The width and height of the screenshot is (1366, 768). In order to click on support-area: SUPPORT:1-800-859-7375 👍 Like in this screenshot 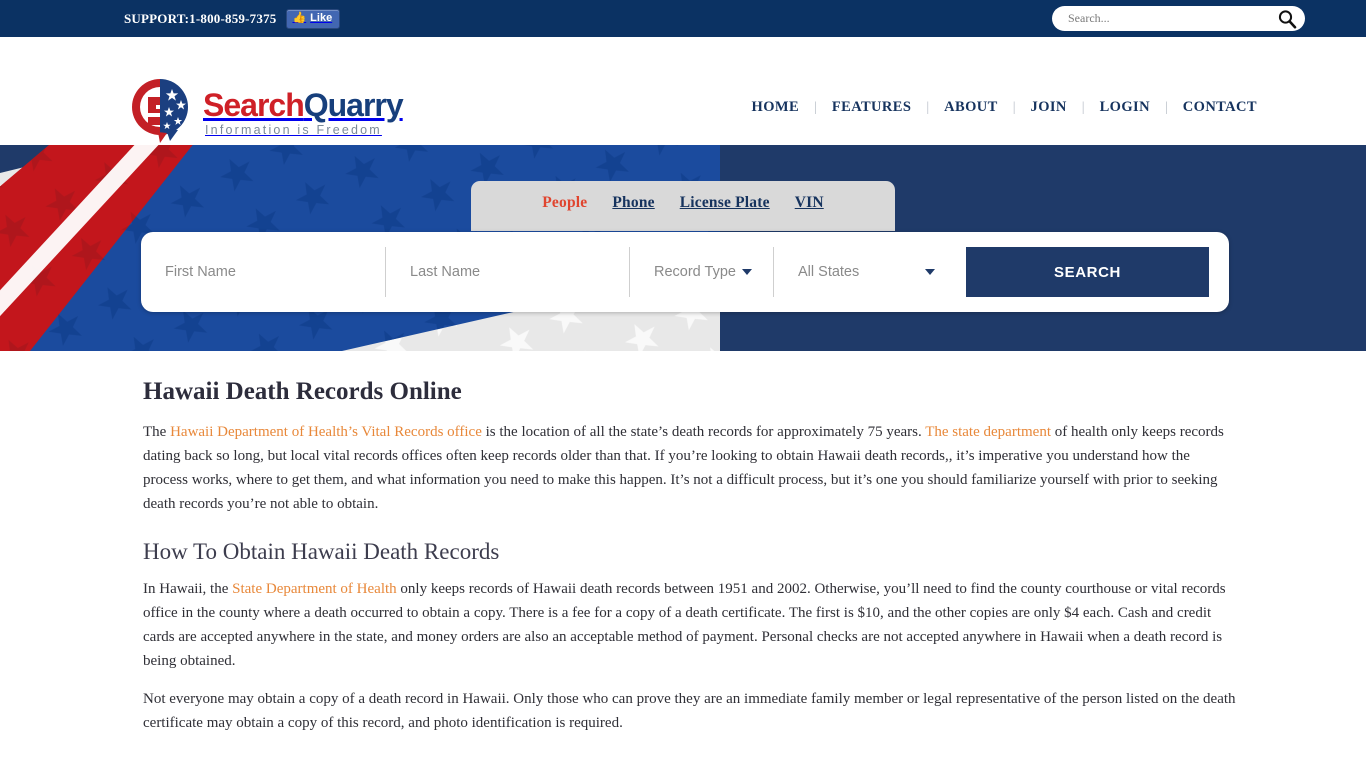, I will do `click(232, 18)`.